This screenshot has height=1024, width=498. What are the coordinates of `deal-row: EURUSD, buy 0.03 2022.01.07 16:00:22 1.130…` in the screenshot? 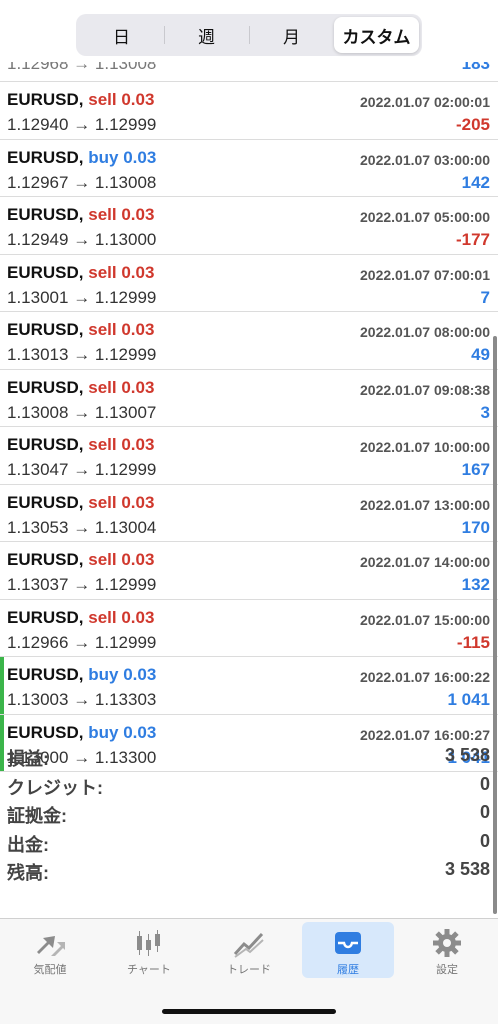 It's located at (249, 686).